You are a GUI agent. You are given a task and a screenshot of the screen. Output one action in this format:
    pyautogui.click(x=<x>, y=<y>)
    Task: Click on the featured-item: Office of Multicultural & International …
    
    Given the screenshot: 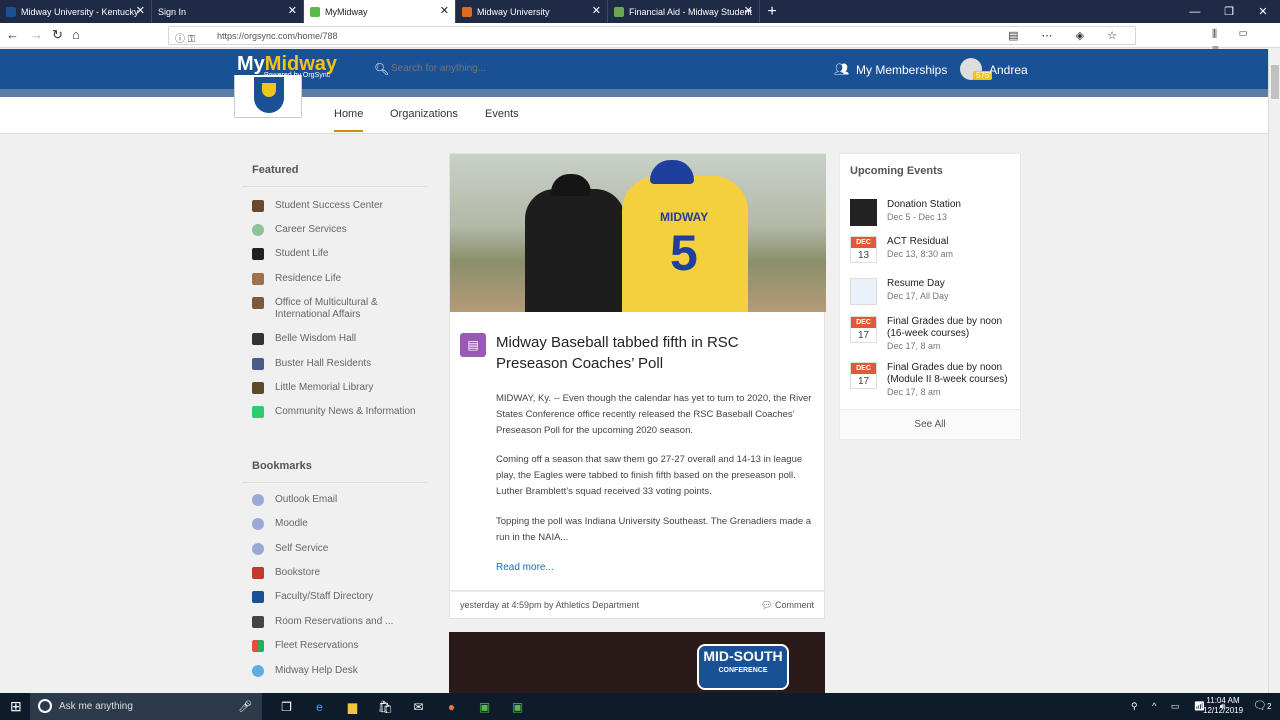 What is the action you would take?
    pyautogui.click(x=340, y=309)
    